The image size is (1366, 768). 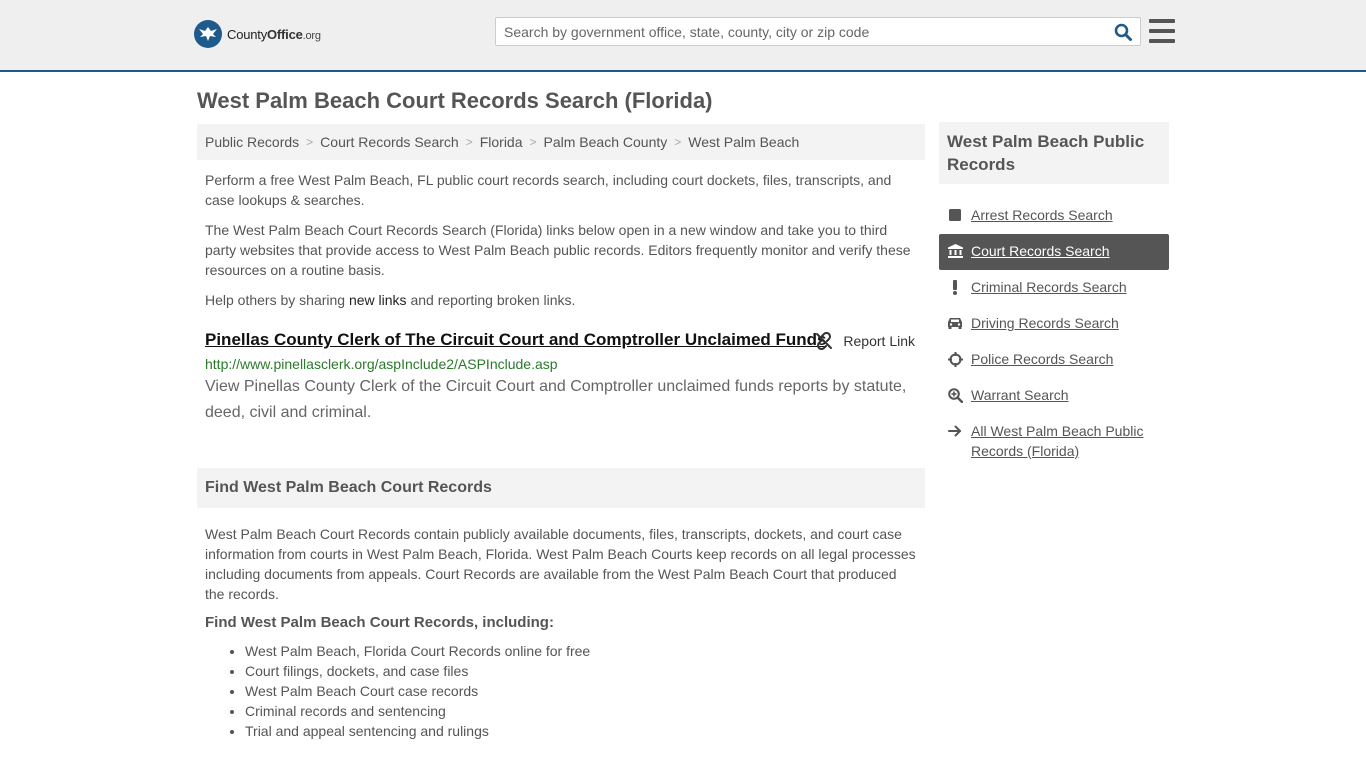 What do you see at coordinates (606, 142) in the screenshot?
I see `breadcrumb-palm-beach-county: Palm Beach County` at bounding box center [606, 142].